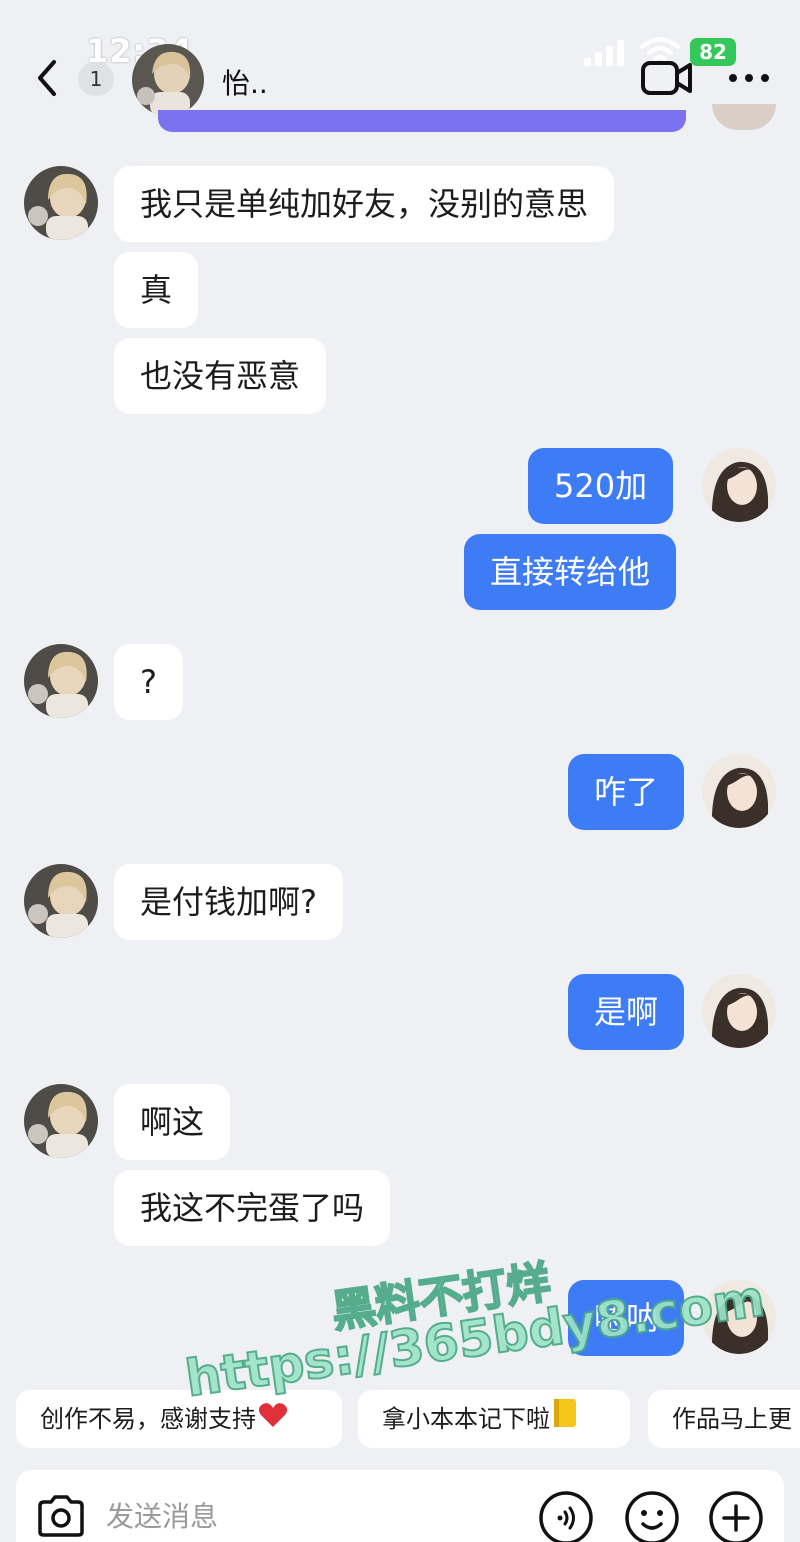 The image size is (800, 1542). I want to click on outgoing-message: 咋了, so click(626, 792).